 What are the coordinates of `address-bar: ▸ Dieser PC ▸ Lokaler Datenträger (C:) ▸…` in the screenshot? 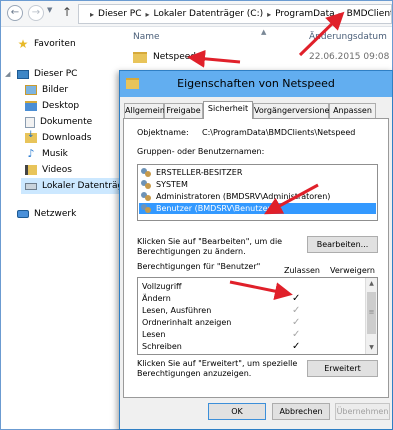 It's located at (235, 14).